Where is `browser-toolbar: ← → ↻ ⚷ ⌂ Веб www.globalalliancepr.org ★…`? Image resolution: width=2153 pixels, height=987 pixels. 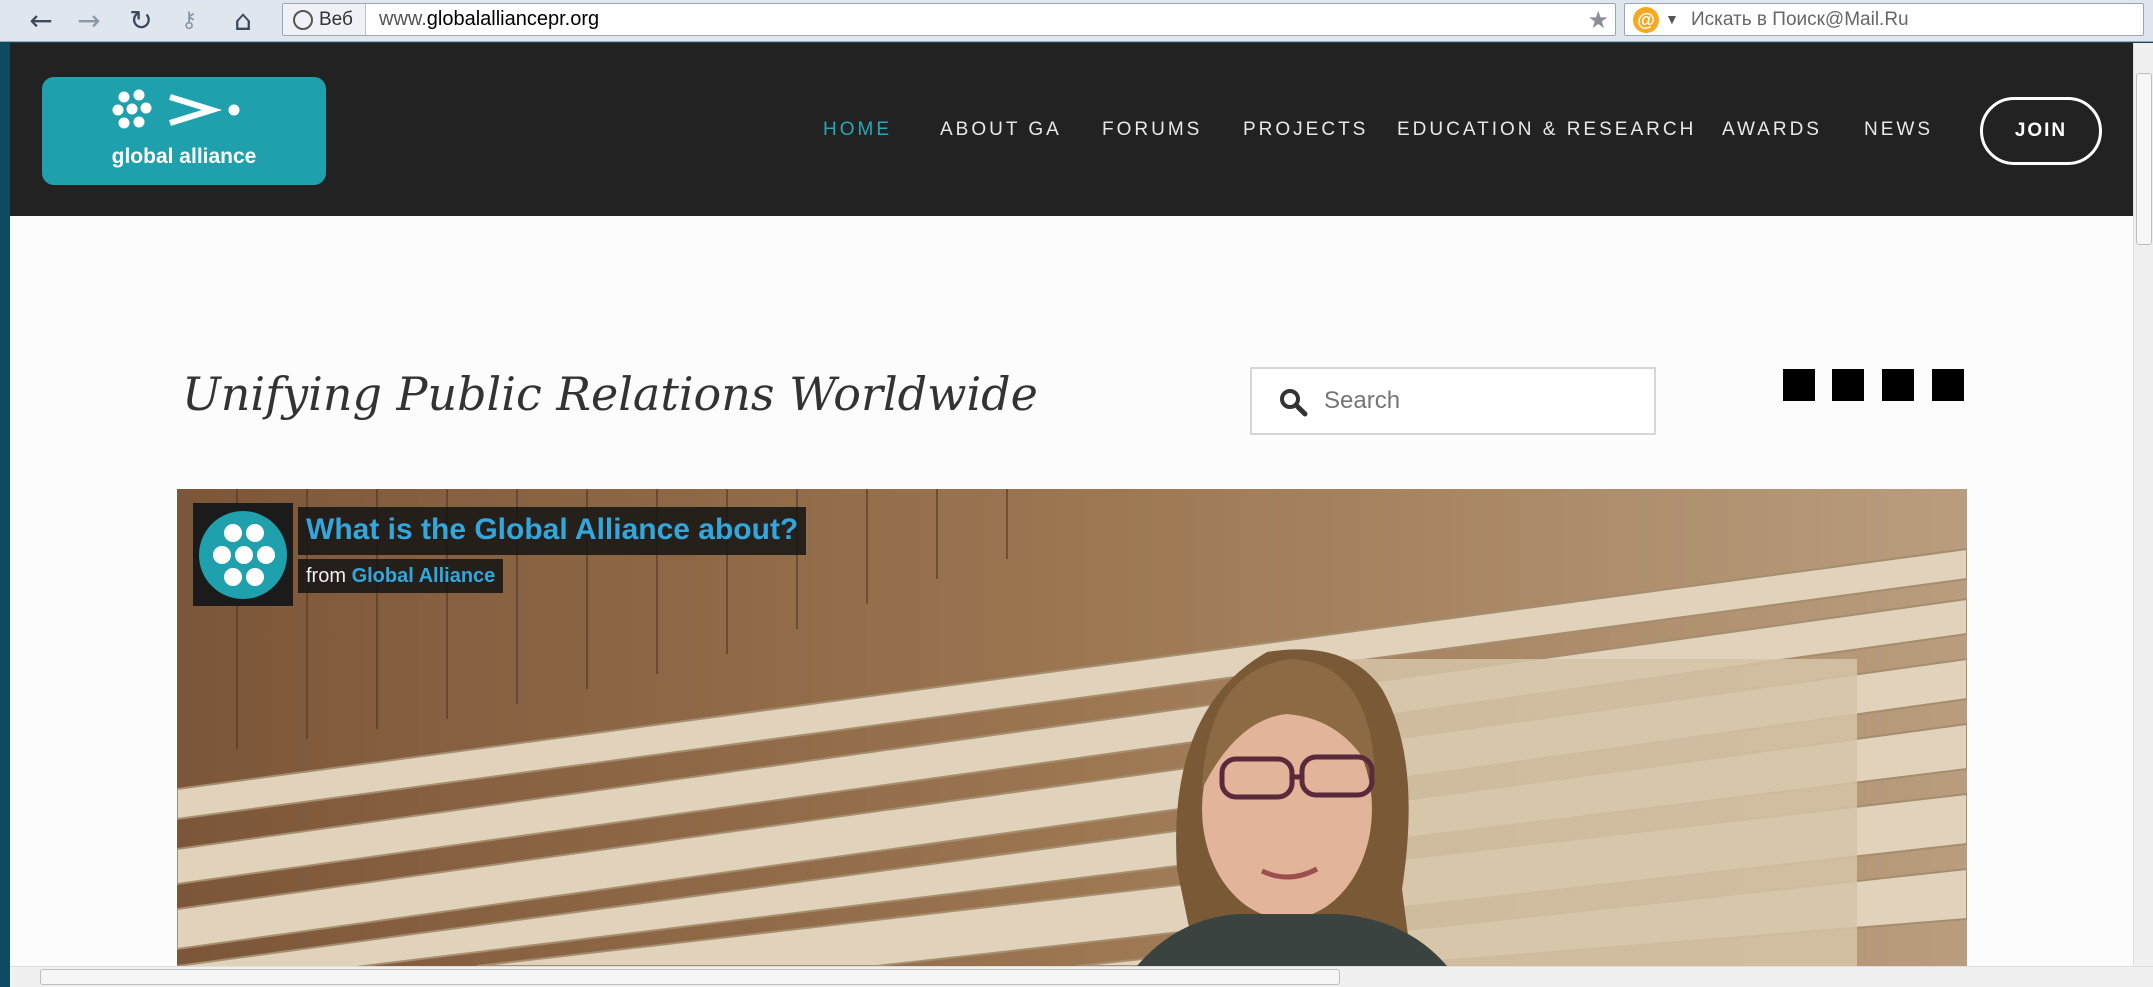
browser-toolbar: ← → ↻ ⚷ ⌂ Веб www.globalalliancepr.org ★… is located at coordinates (1076, 21).